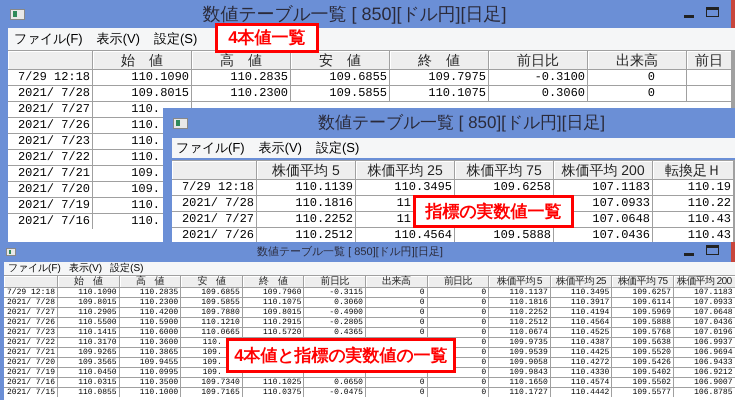 The height and width of the screenshot is (400, 735). Describe the element at coordinates (538, 77) in the screenshot. I see `table-cell: -0.3100` at that location.